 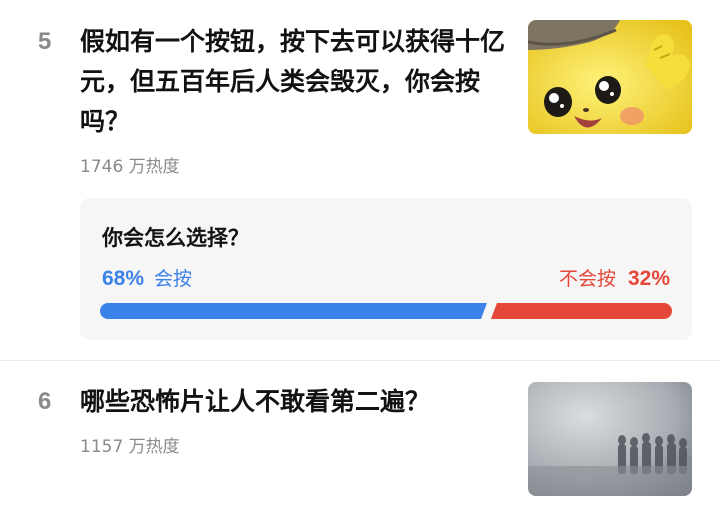 I want to click on poll-question: 你会怎么选择？, so click(x=175, y=238).